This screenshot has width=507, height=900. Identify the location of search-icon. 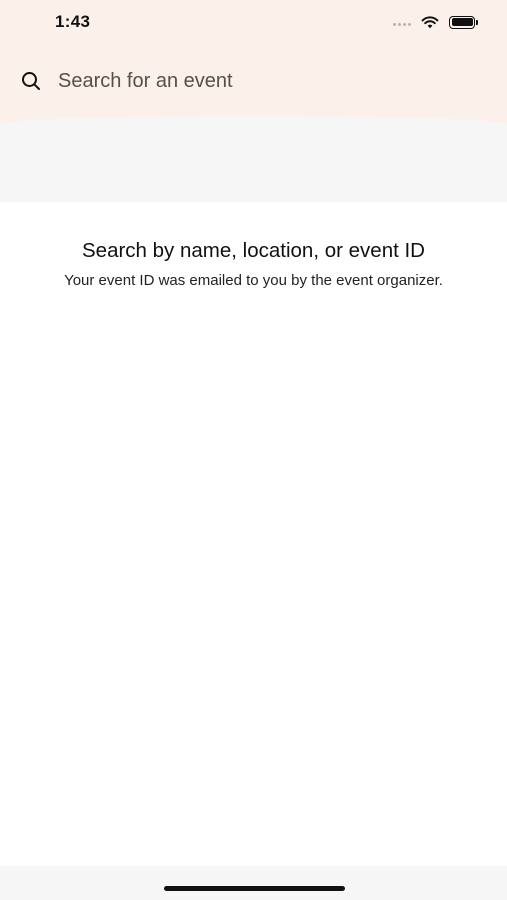
(31, 81).